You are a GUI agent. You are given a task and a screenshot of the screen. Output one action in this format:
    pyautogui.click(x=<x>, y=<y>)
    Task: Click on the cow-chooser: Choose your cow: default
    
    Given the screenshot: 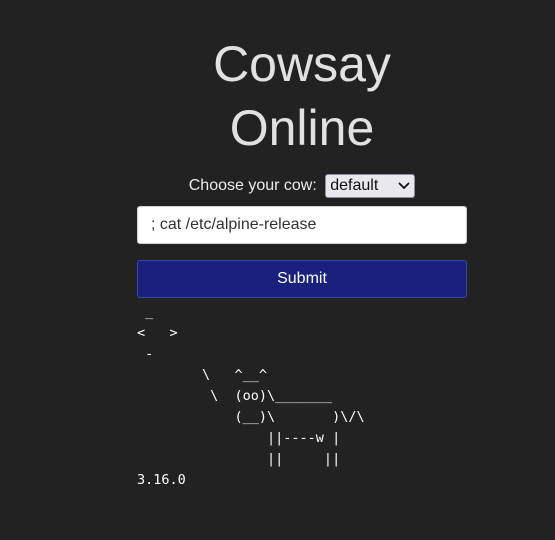 What is the action you would take?
    pyautogui.click(x=277, y=186)
    